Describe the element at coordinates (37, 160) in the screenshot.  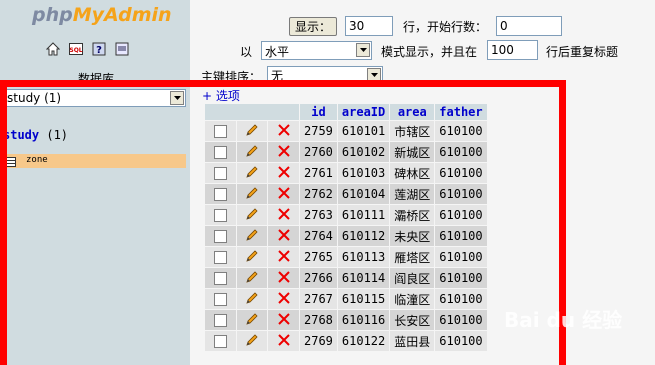
I see `sidebar-item-label: zone` at that location.